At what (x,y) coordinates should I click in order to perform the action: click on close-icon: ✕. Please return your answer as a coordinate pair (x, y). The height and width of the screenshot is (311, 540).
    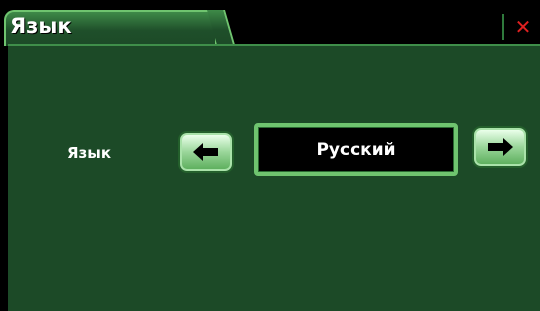
    Looking at the image, I should click on (523, 27).